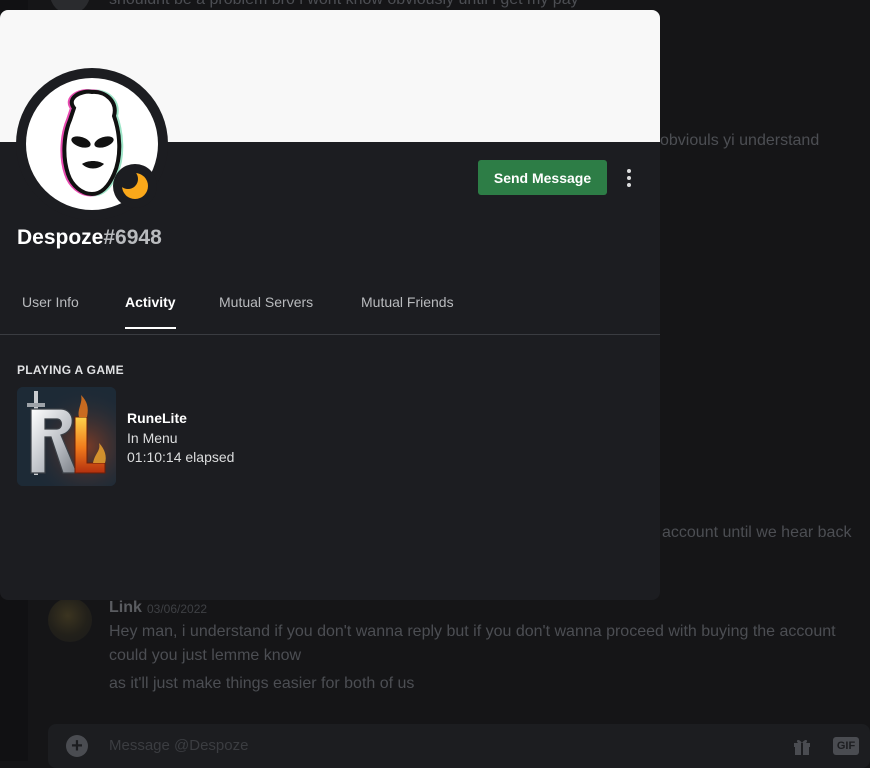  What do you see at coordinates (757, 532) in the screenshot?
I see `chat-line: account until we hear back` at bounding box center [757, 532].